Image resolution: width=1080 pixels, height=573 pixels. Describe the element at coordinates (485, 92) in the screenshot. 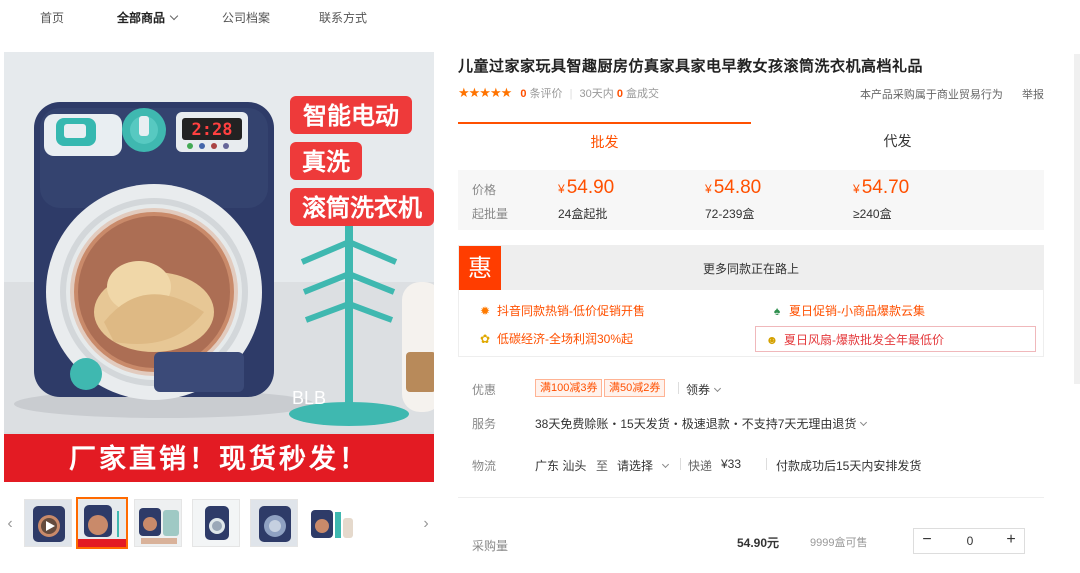

I see `rating-stars-icon: ★★★★★` at that location.